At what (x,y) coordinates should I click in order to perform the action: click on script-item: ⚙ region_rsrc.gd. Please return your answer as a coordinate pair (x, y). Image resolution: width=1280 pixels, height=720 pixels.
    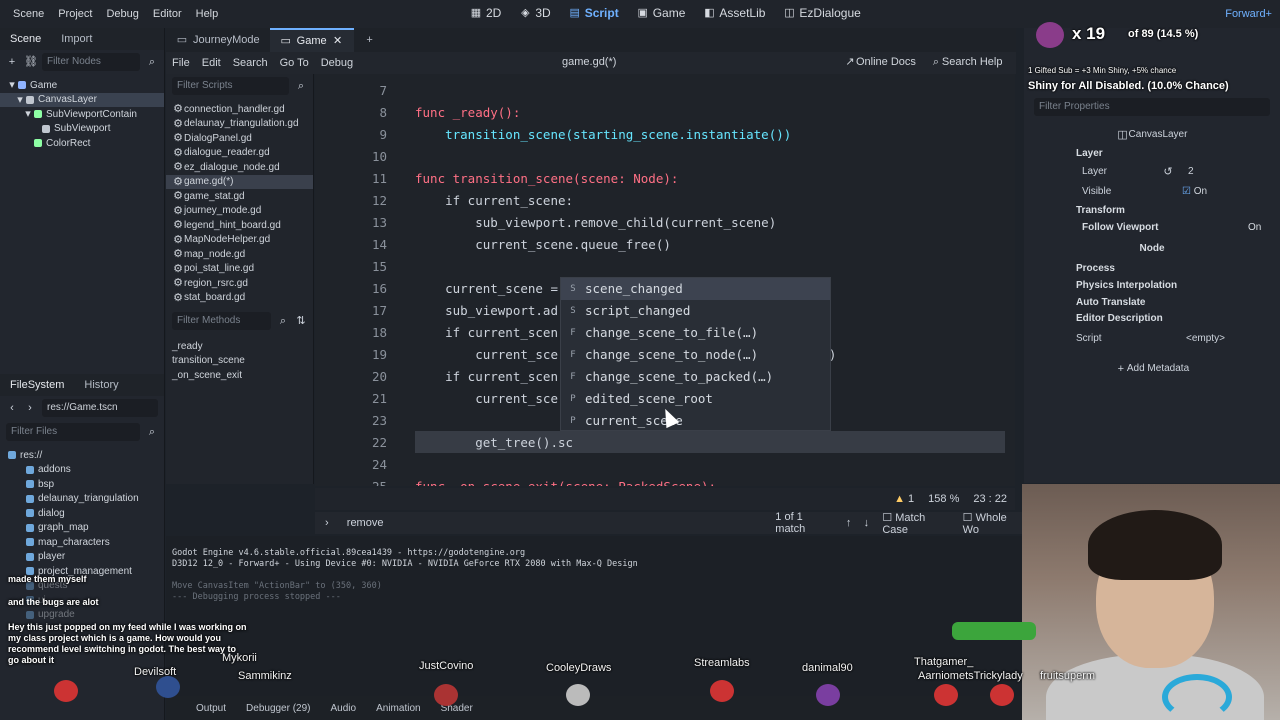
    Looking at the image, I should click on (239, 283).